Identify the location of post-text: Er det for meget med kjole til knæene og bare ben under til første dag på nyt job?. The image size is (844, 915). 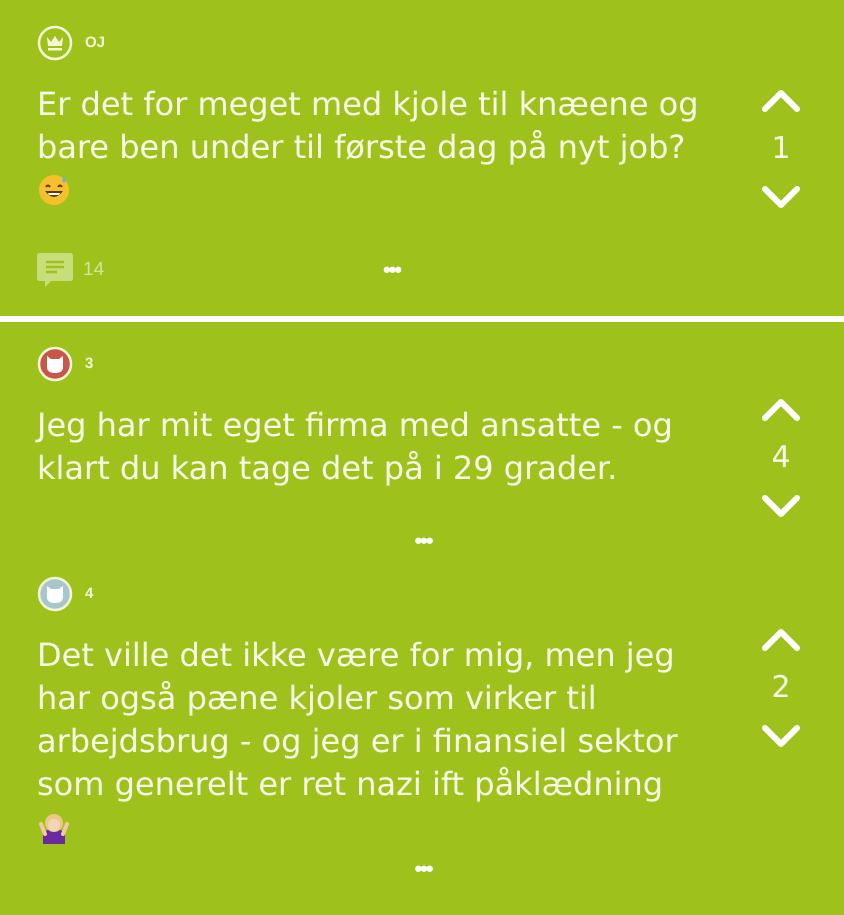
(368, 126).